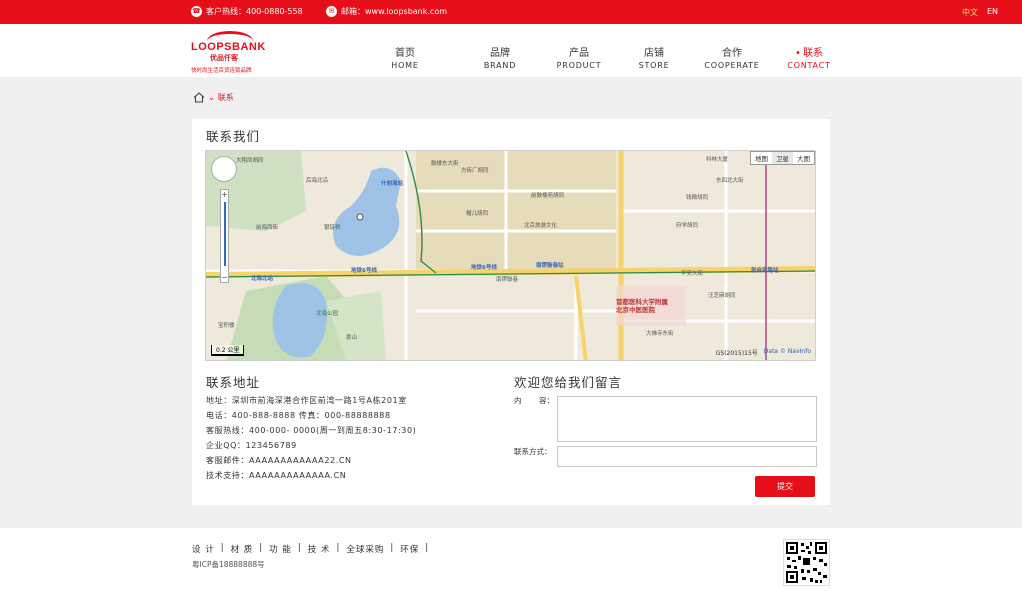 The image size is (1022, 600). I want to click on message-title: 欢迎您给我们留言, so click(568, 382).